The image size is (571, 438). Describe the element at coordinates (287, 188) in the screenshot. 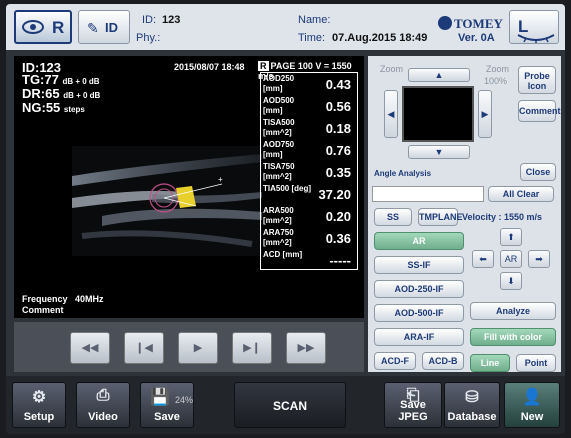

I see `measurement-label: TIA500 [deg]` at that location.